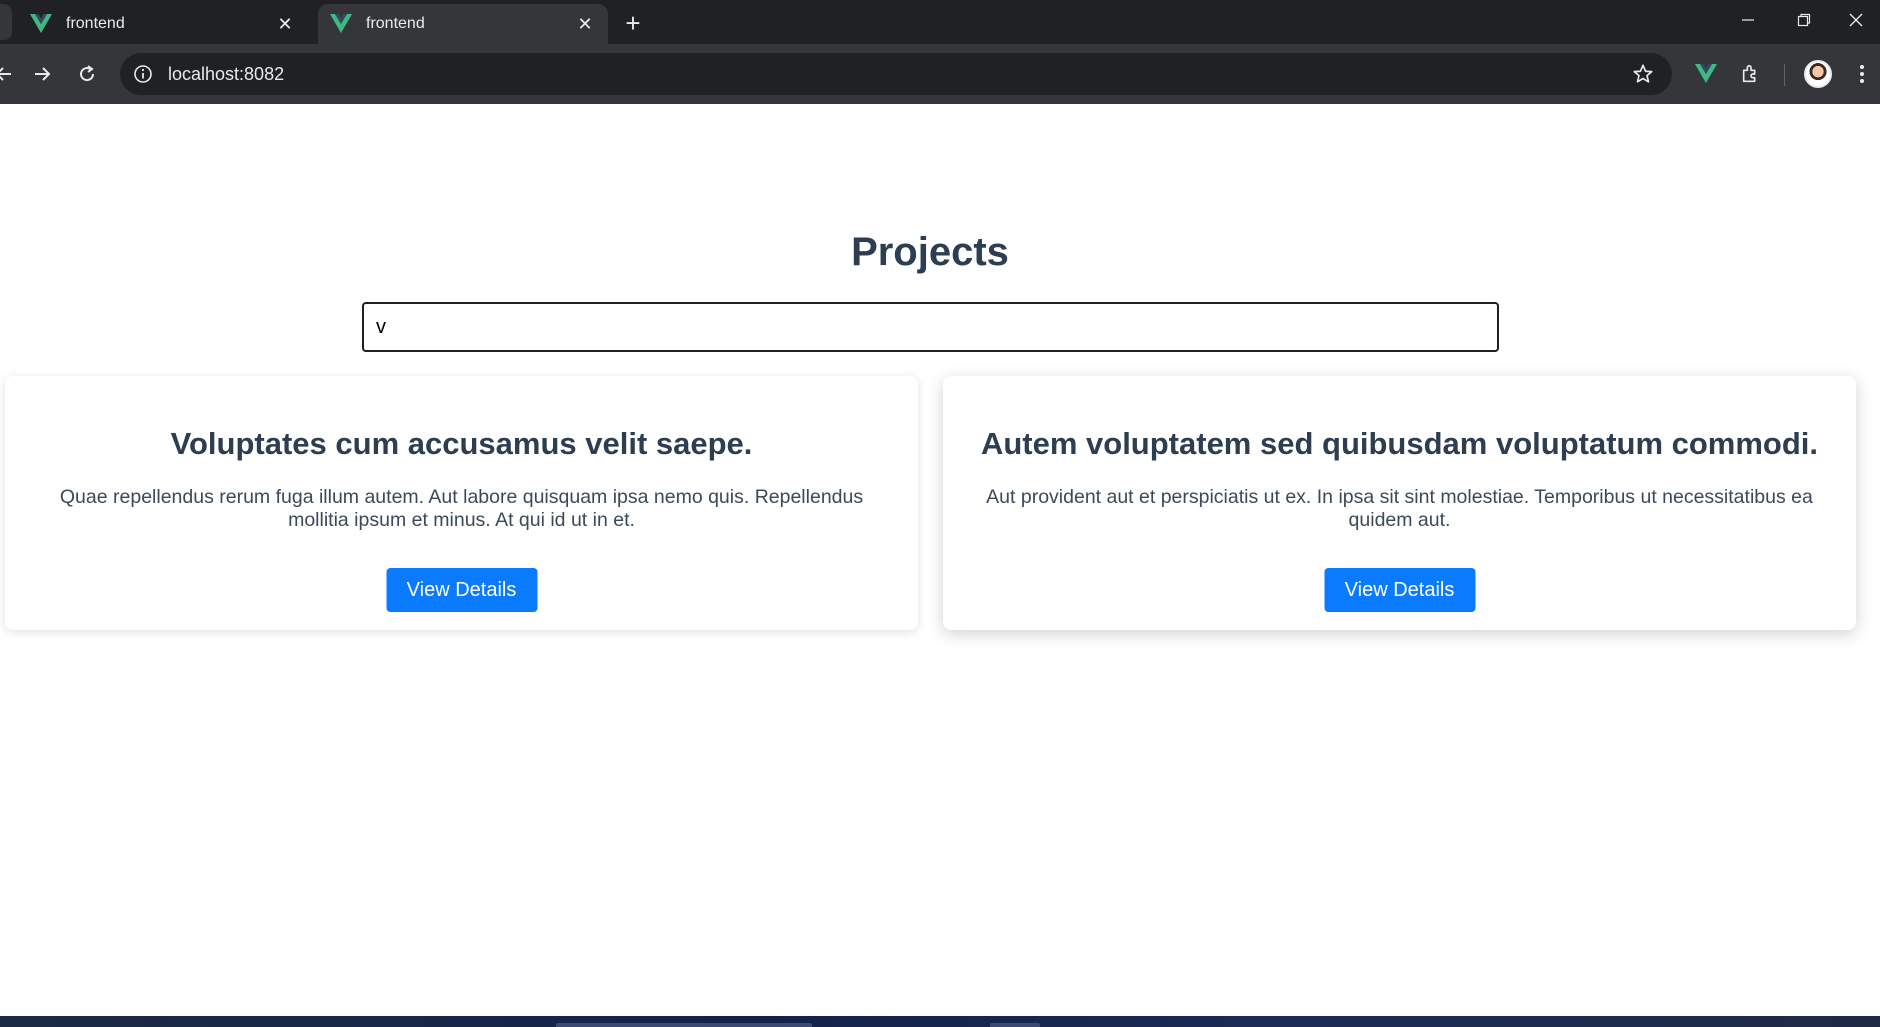  What do you see at coordinates (1748, 20) in the screenshot?
I see `minimize-icon` at bounding box center [1748, 20].